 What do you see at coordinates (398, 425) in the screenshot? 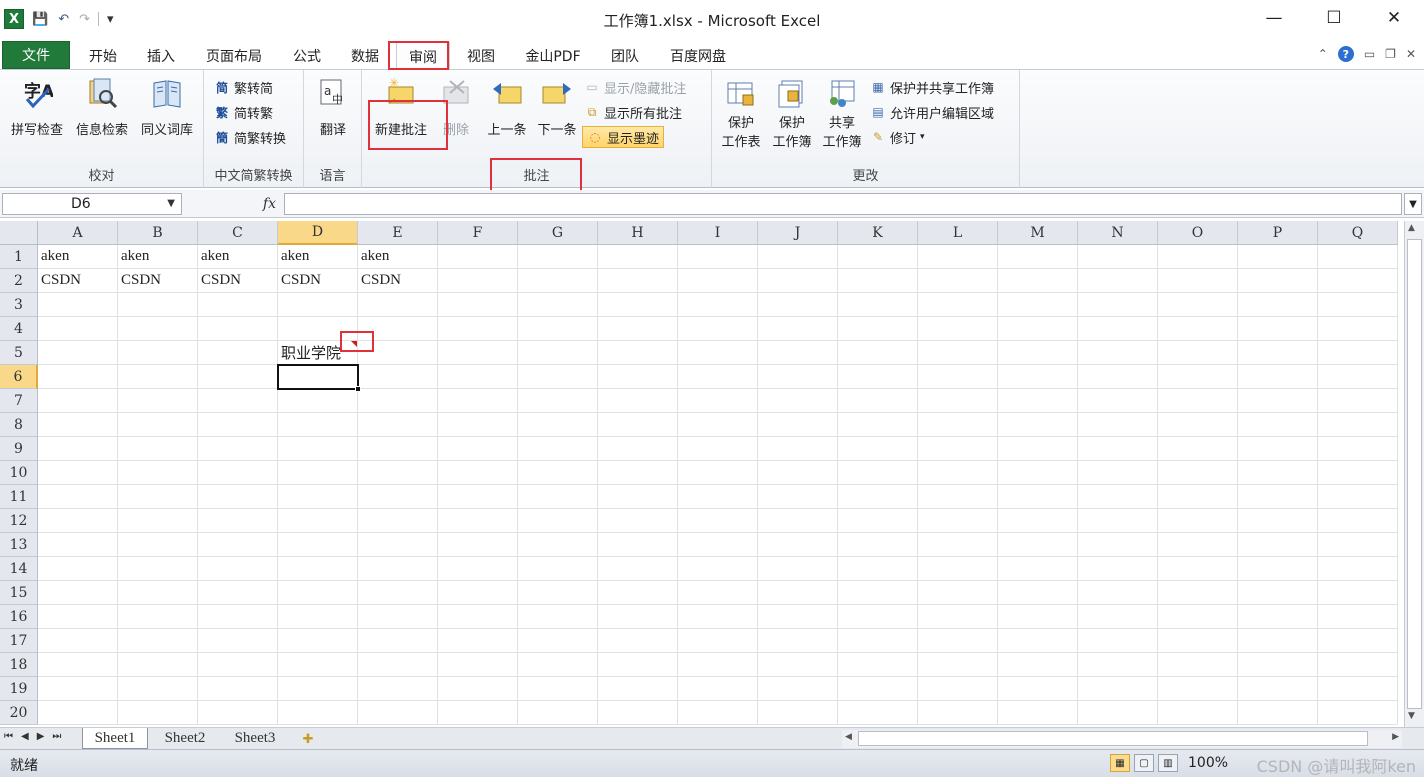
I see `cell-E8` at bounding box center [398, 425].